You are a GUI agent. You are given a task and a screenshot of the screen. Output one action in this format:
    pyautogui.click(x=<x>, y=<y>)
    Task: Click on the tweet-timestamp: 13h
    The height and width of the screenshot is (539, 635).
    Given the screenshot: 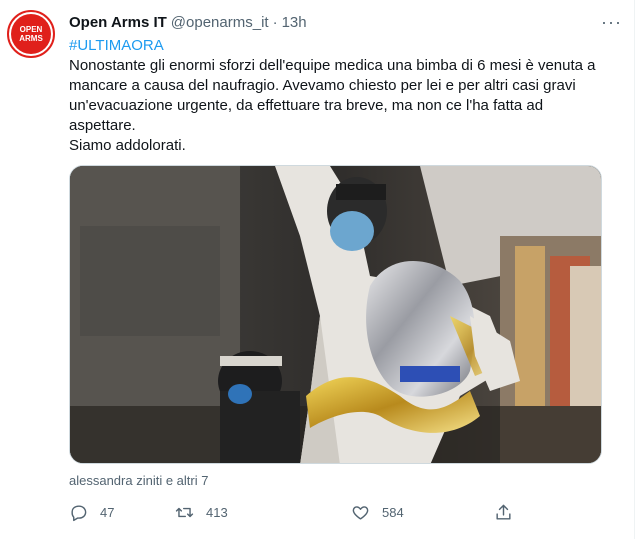 What is the action you would take?
    pyautogui.click(x=294, y=22)
    